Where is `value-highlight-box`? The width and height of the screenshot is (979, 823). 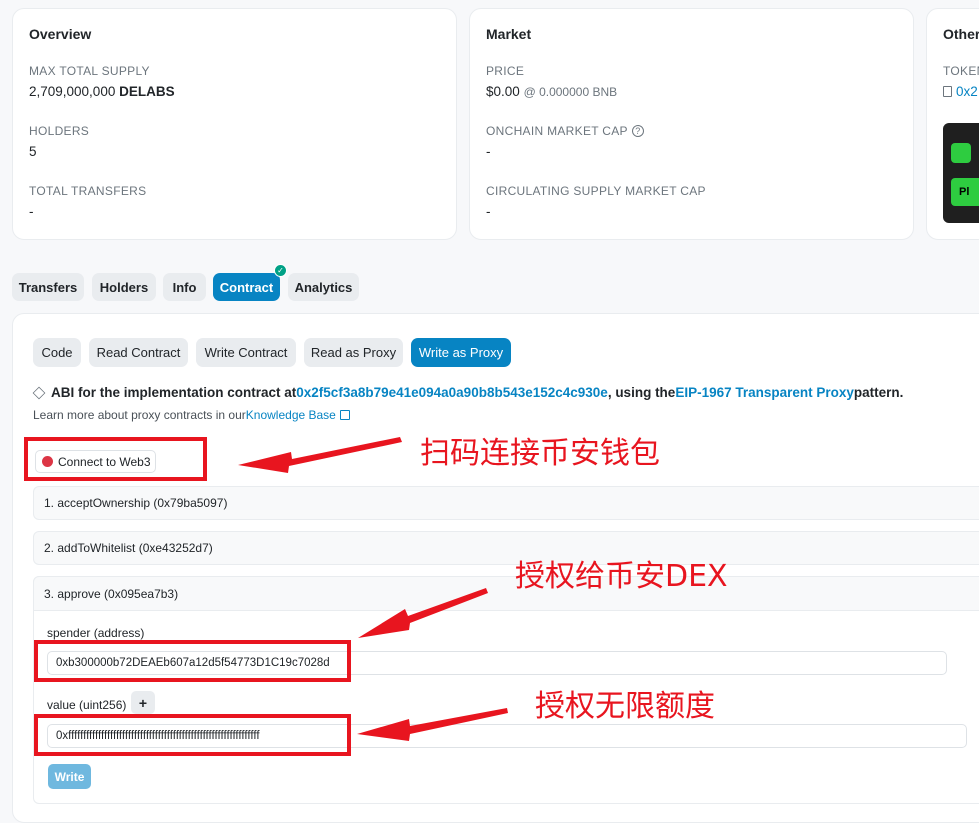 value-highlight-box is located at coordinates (192, 735).